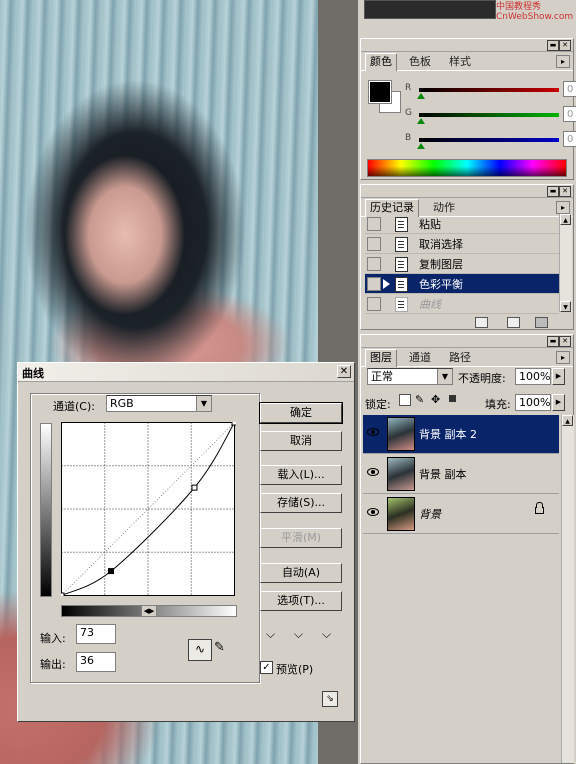 The width and height of the screenshot is (576, 764). I want to click on black-eyedropper-icon: ⌵, so click(273, 634).